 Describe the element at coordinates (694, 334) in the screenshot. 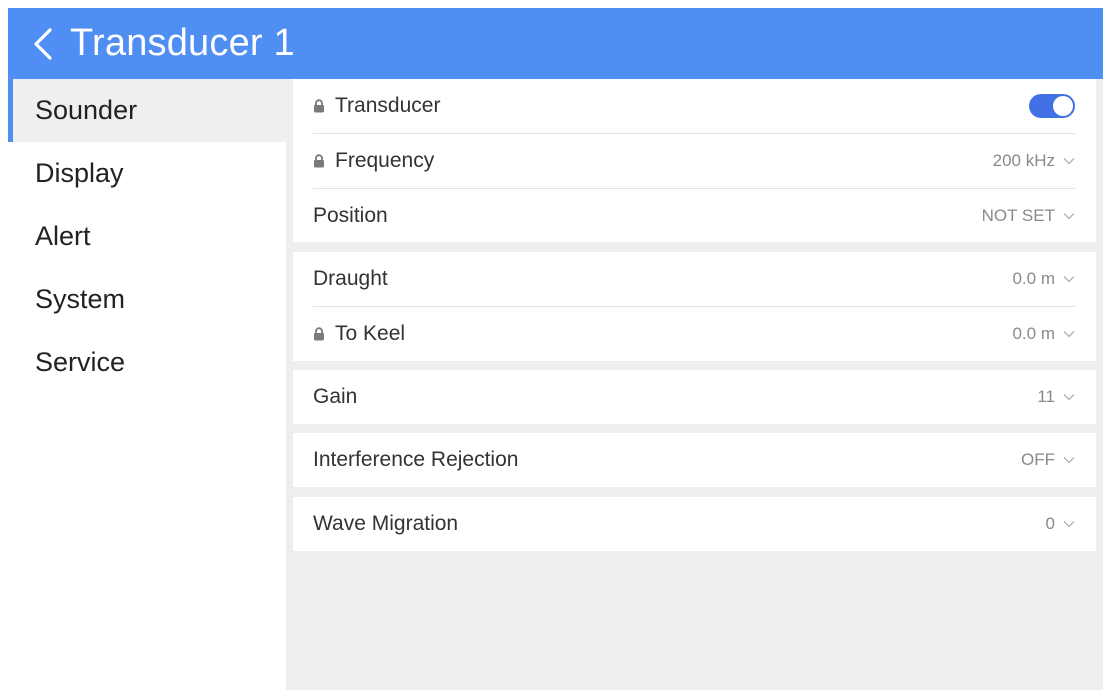

I see `setting-row-to-keel: To Keel 0.0 m` at that location.